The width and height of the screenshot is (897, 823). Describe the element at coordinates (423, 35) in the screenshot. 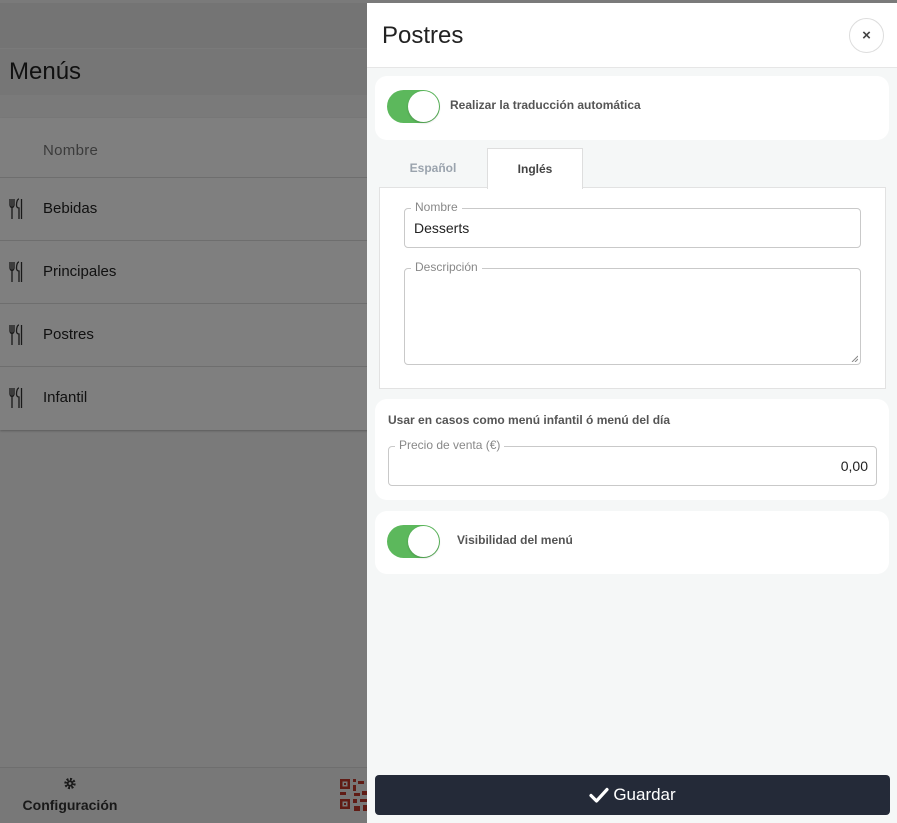

I see `panel-title: Postres` at that location.